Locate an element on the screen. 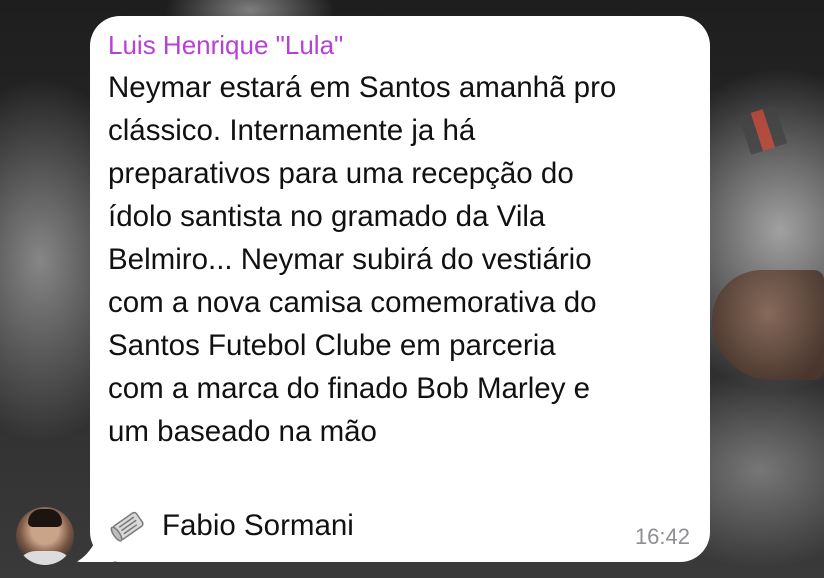 Image resolution: width=824 pixels, height=578 pixels. message-line: com a nova camisa comemorativa do is located at coordinates (352, 302).